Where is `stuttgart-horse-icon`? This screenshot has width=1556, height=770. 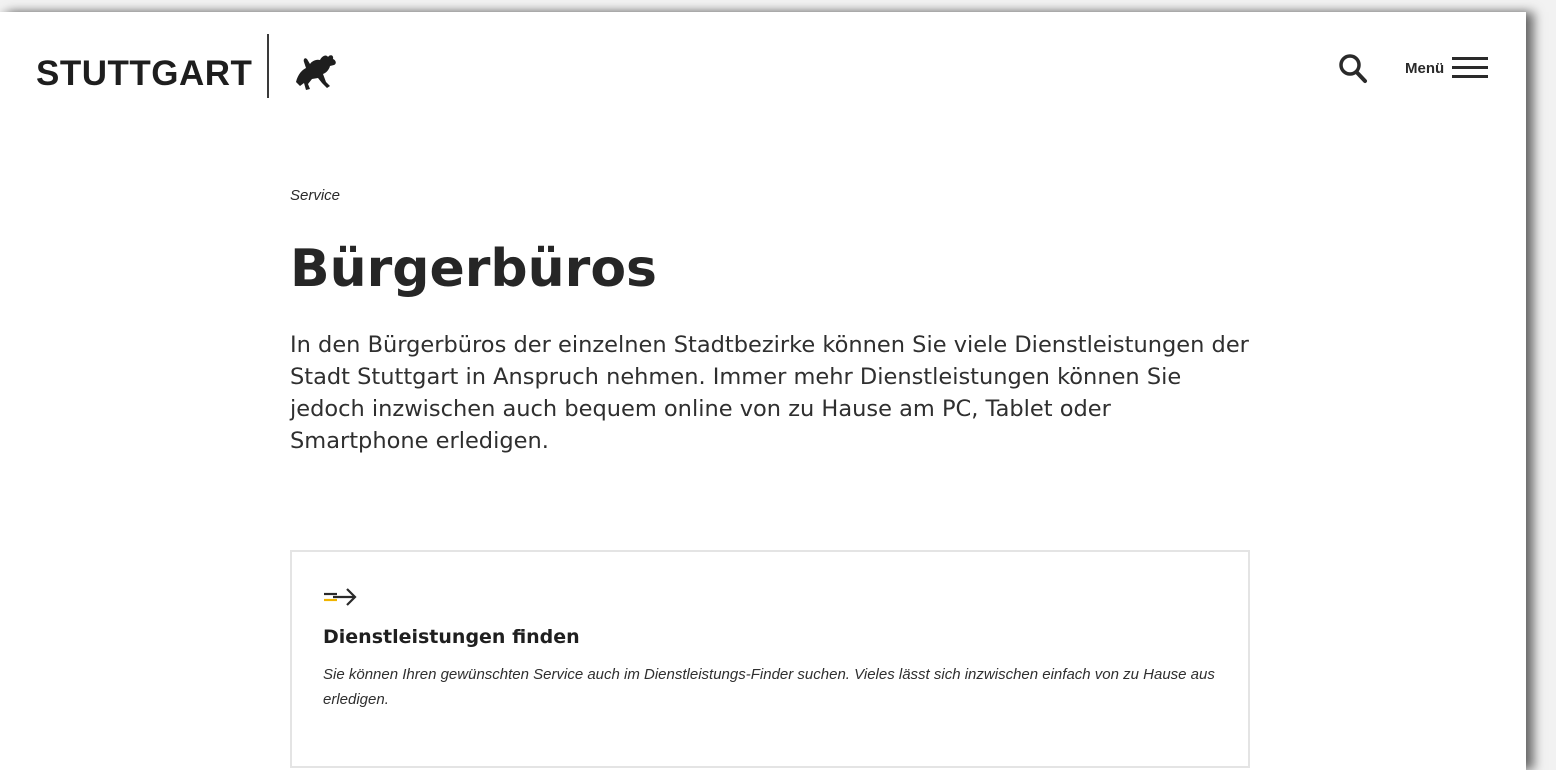
stuttgart-horse-icon is located at coordinates (315, 72).